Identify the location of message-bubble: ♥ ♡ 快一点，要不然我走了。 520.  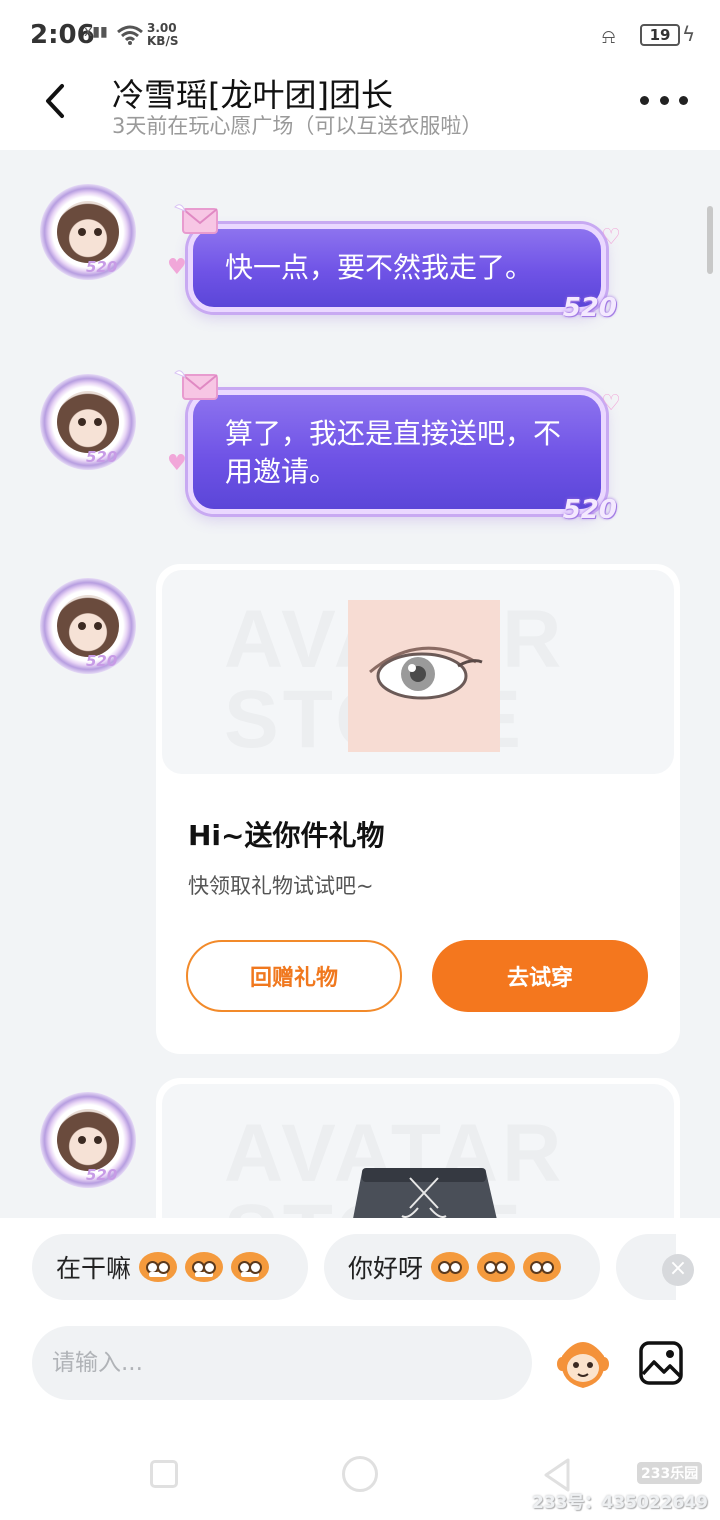
(394, 263).